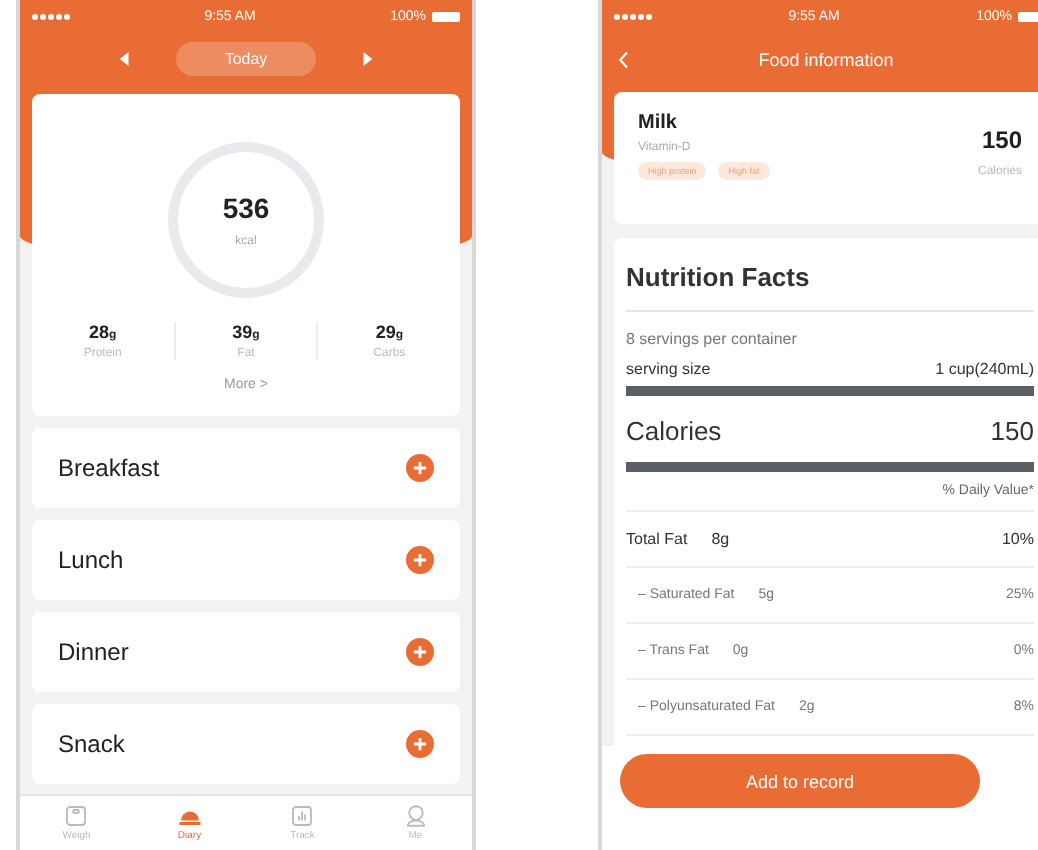 This screenshot has height=850, width=1038. Describe the element at coordinates (415, 816) in the screenshot. I see `person-icon` at that location.